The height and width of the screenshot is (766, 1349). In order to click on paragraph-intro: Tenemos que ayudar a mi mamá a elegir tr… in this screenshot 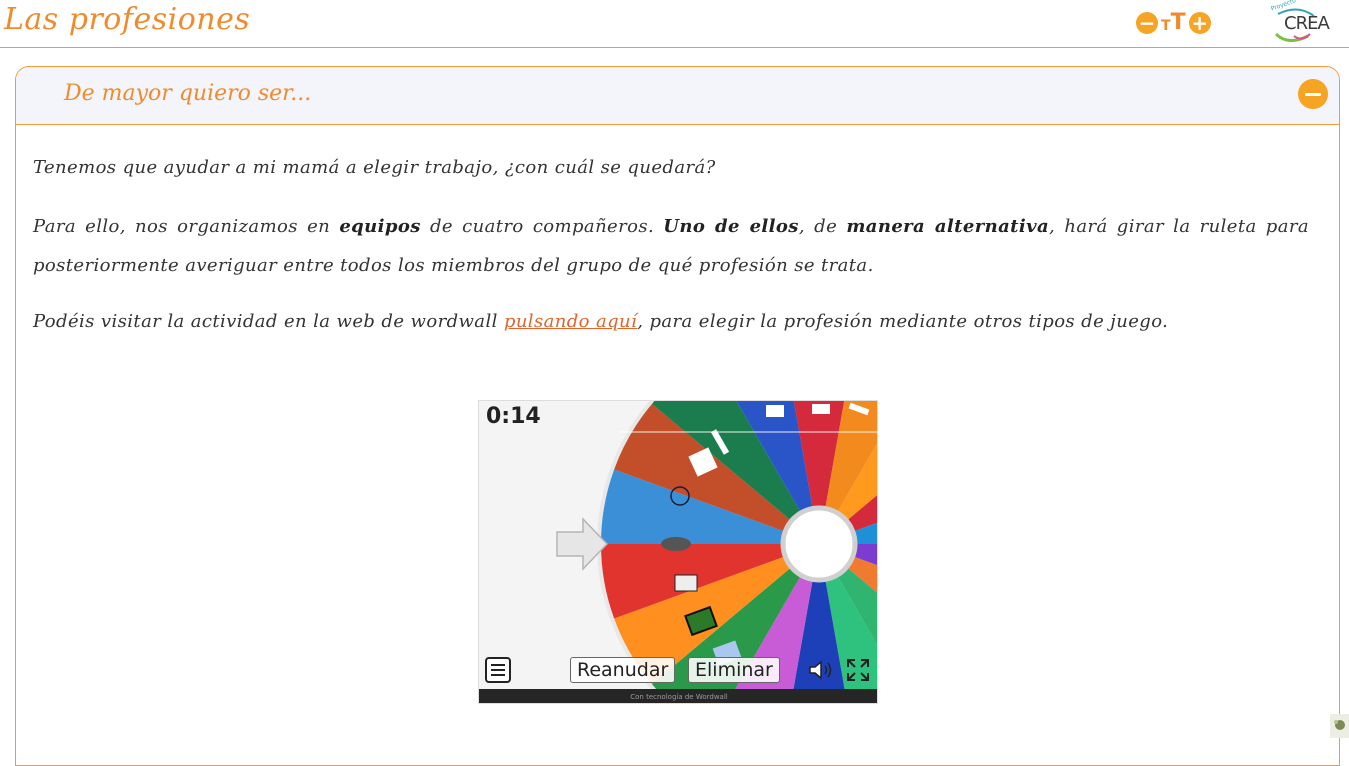, I will do `click(374, 167)`.